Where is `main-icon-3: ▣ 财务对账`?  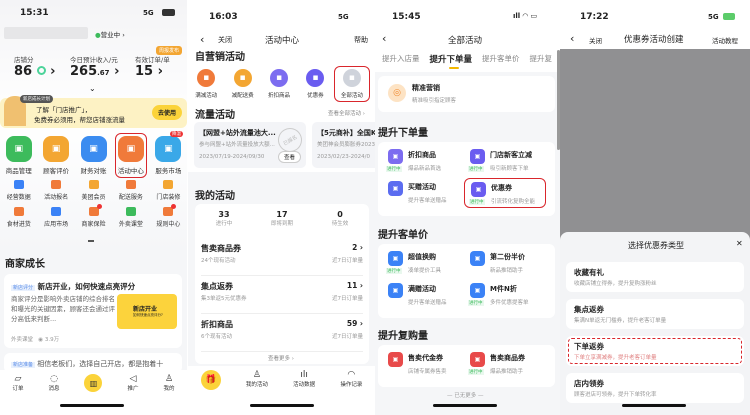
main-icon-3: ▣ 财务对账 is located at coordinates (93, 155).